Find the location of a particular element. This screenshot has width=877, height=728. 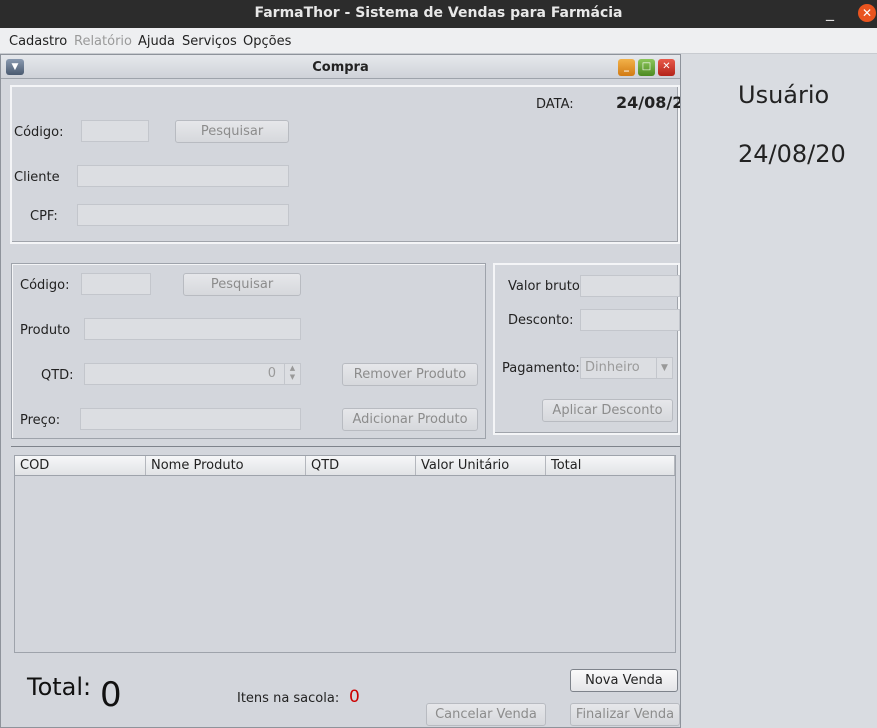

desconto-label: Desconto: is located at coordinates (541, 320).